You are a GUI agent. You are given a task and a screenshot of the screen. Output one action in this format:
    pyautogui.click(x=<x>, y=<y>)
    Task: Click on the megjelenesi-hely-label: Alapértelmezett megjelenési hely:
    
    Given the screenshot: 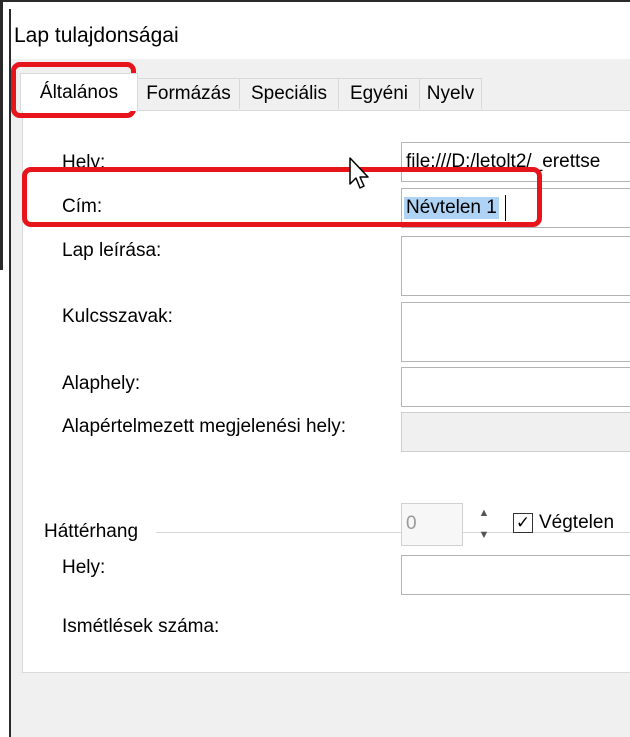 What is the action you would take?
    pyautogui.click(x=204, y=426)
    